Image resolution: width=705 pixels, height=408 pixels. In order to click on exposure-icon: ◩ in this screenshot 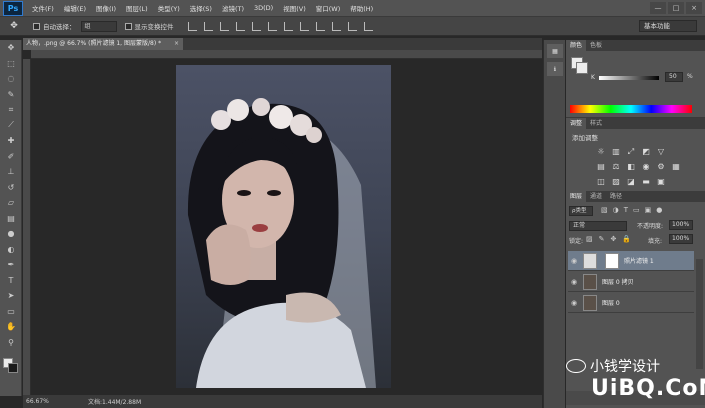, I will do `click(646, 151)`.